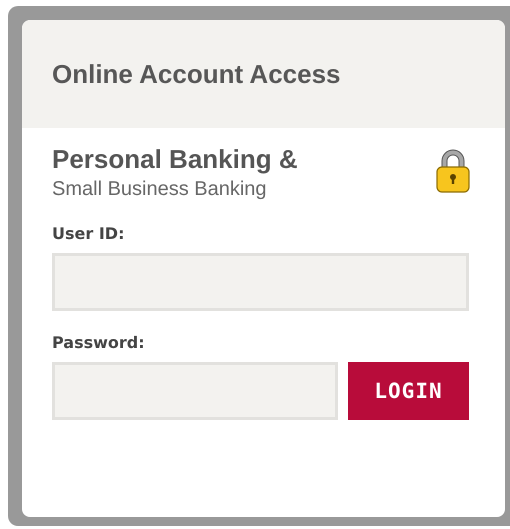  Describe the element at coordinates (160, 189) in the screenshot. I see `section-subtitle: Small Business Banking` at that location.